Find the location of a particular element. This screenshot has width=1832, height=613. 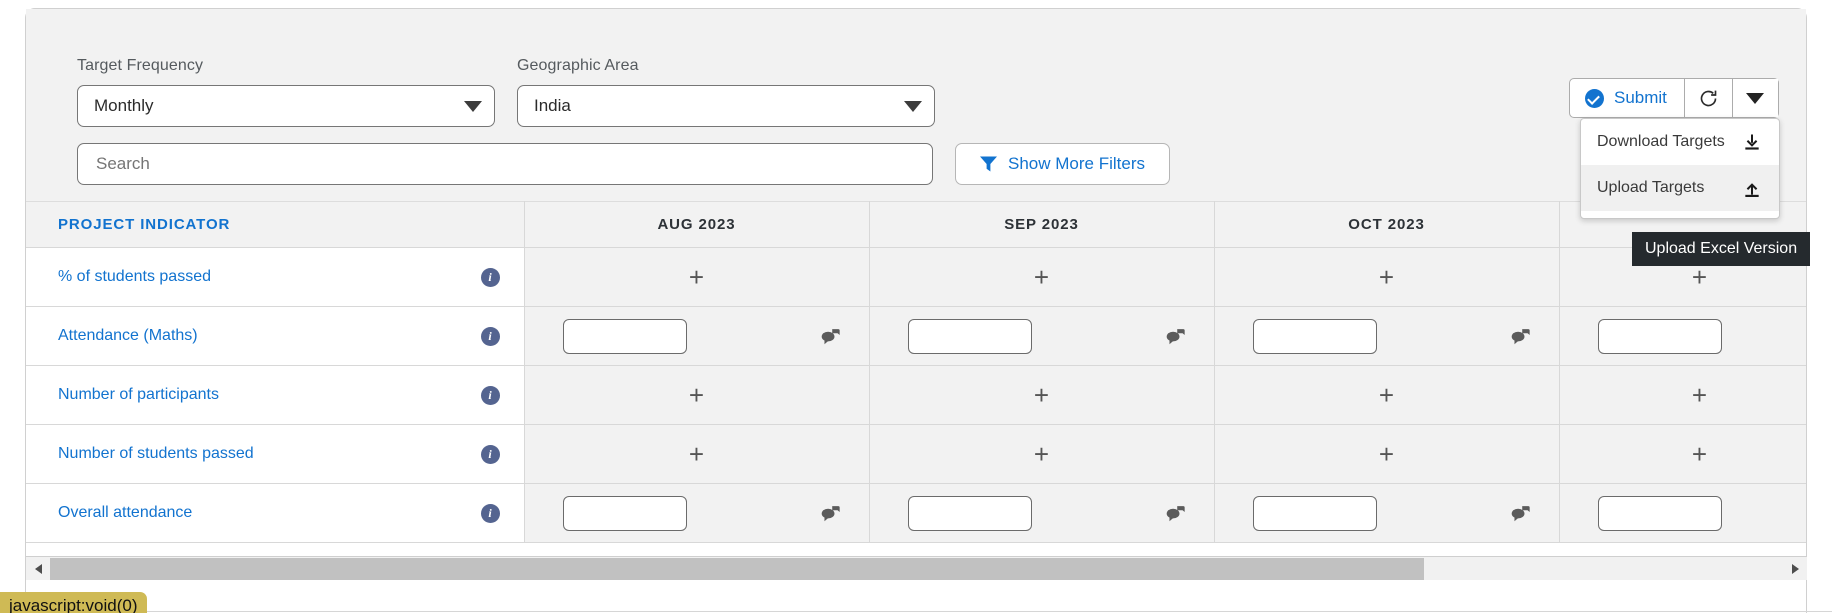

target-frequency-value: Monthly is located at coordinates (124, 105).